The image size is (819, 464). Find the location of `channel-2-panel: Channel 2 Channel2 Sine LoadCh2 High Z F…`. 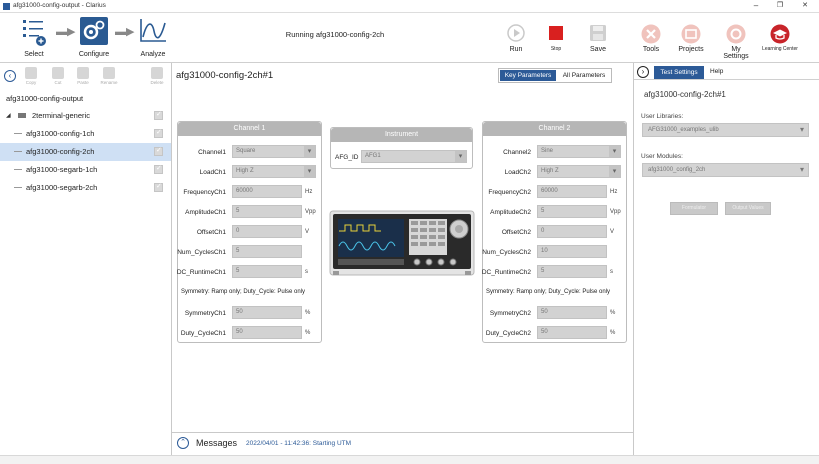

channel-2-panel: Channel 2 Channel2 Sine LoadCh2 High Z F… is located at coordinates (554, 232).